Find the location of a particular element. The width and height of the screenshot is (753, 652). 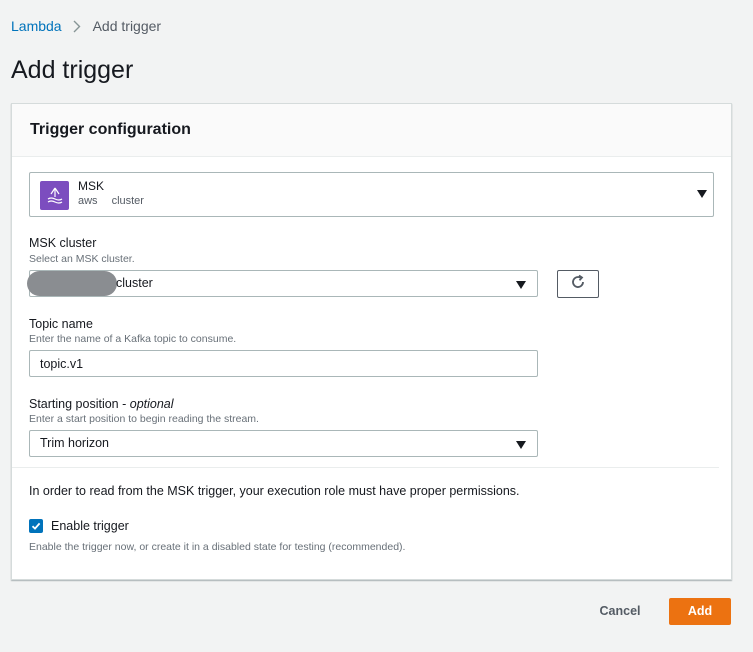

starting-position-label-text: Starting position - is located at coordinates (79, 404).